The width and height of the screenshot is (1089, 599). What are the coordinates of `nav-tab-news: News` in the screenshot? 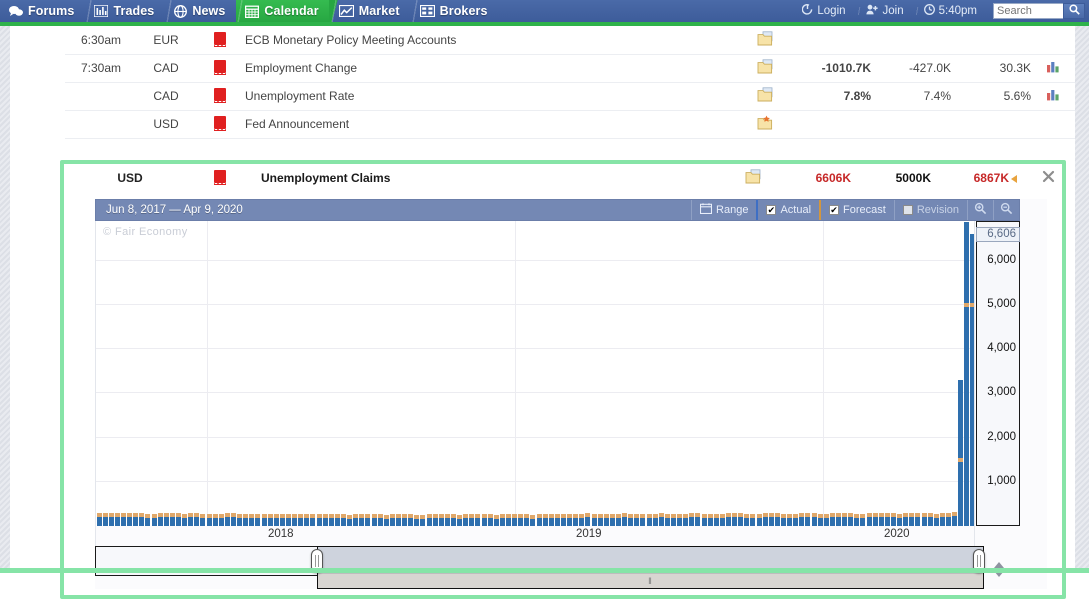 It's located at (200, 11).